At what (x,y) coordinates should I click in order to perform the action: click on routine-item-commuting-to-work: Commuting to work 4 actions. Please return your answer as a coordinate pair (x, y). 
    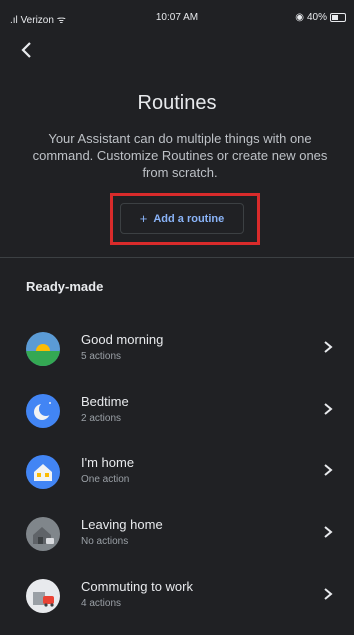
    Looking at the image, I should click on (177, 597).